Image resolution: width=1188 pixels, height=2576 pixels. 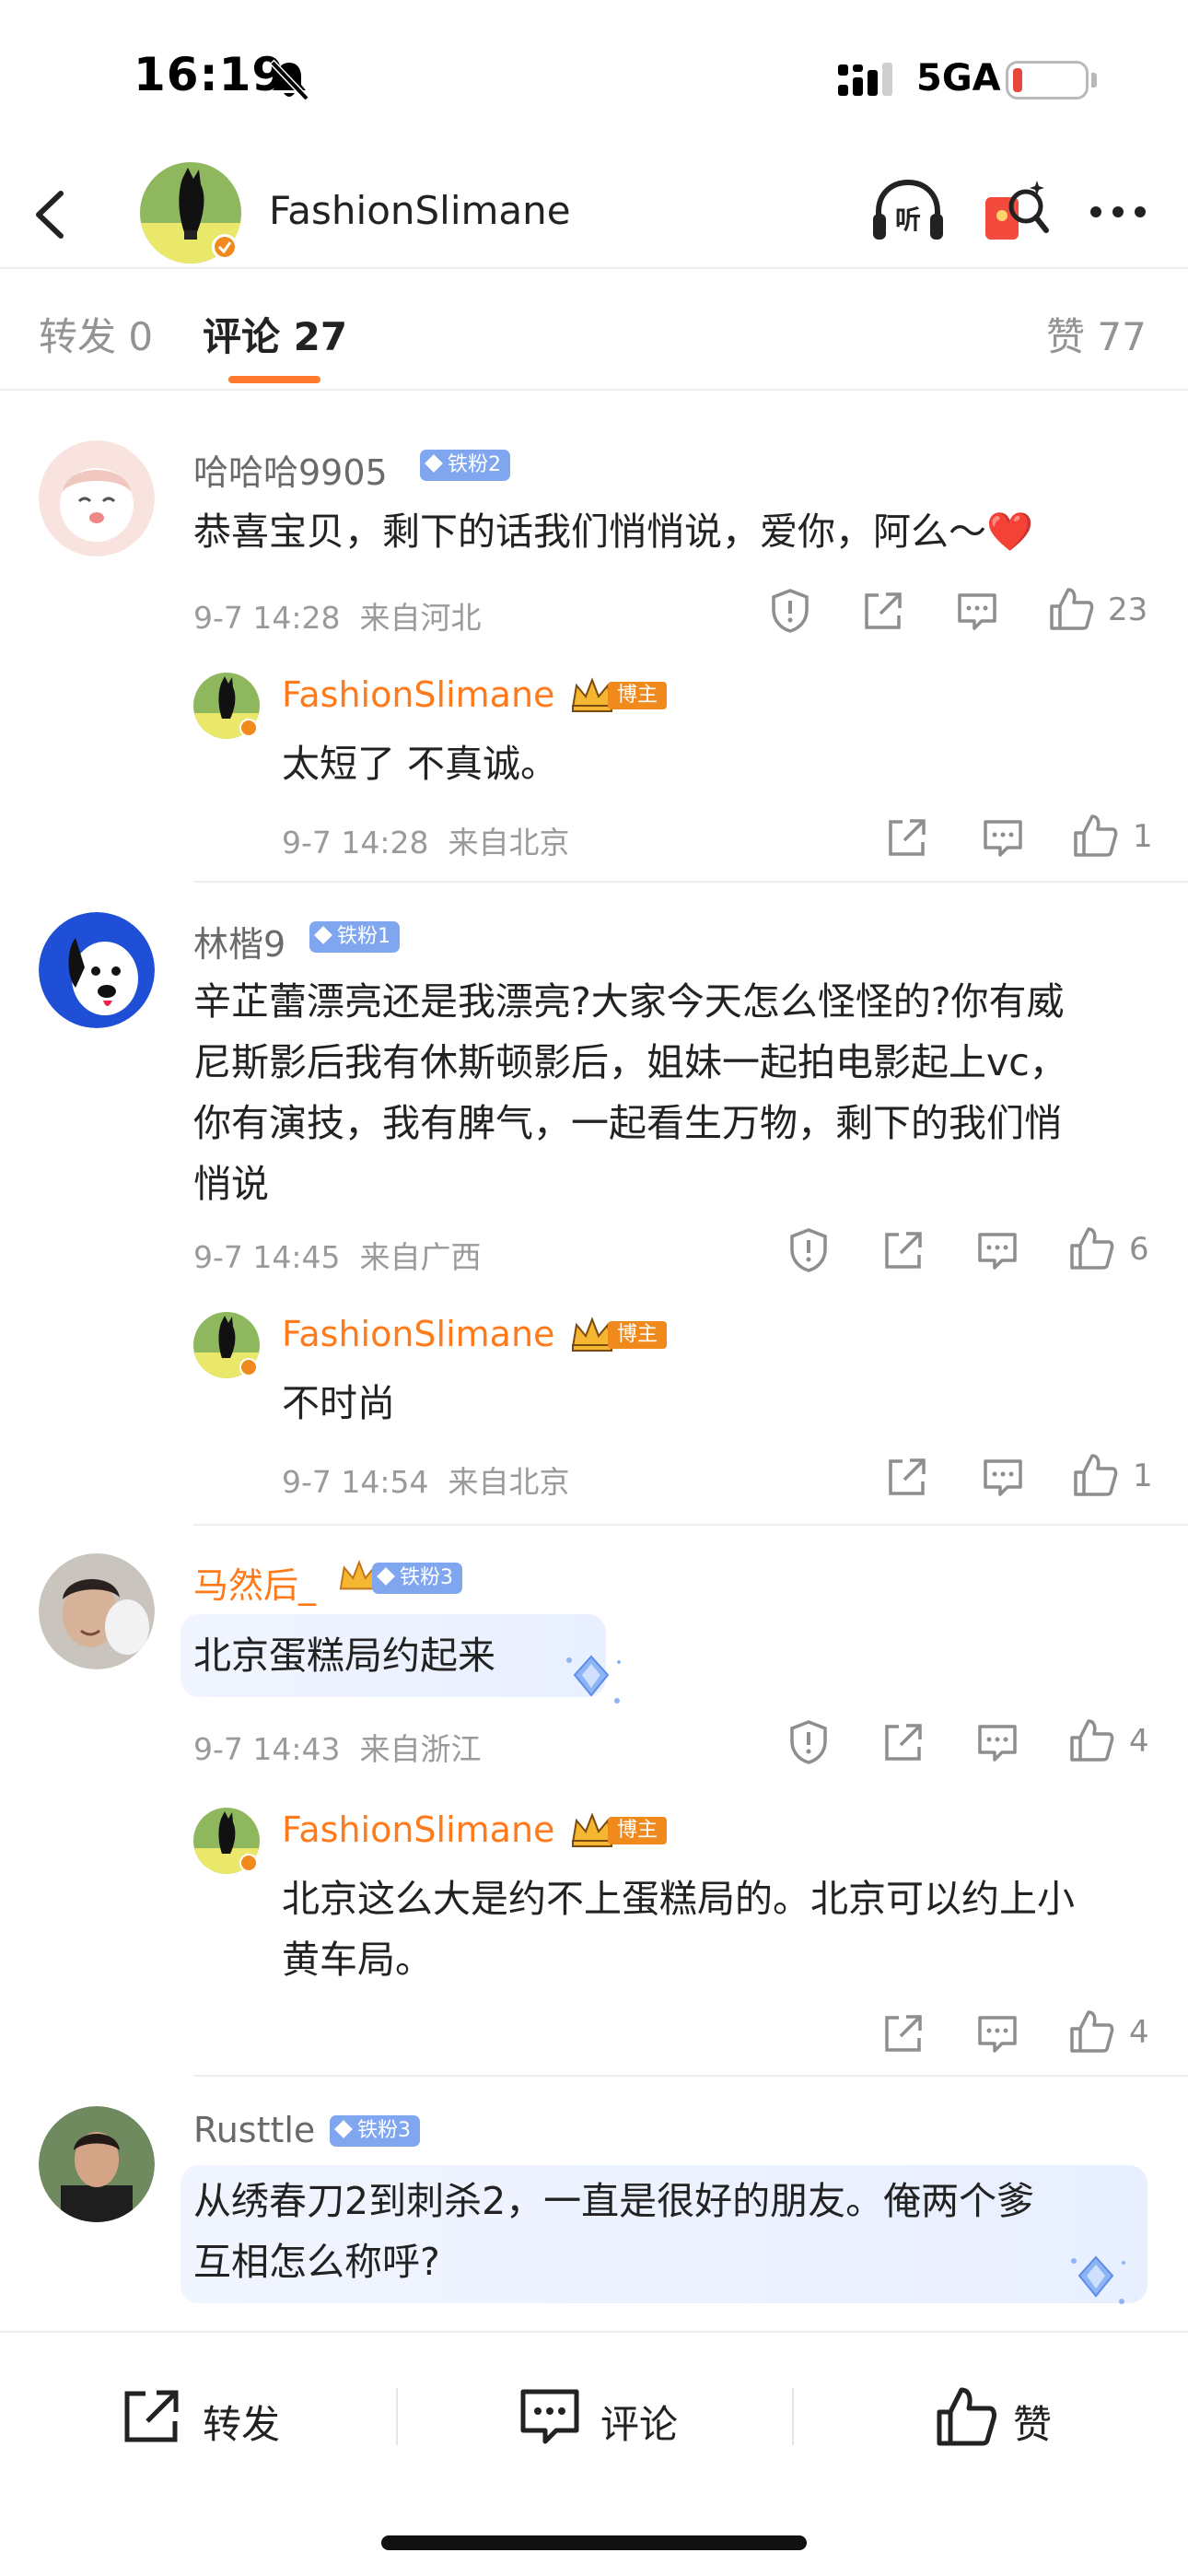 I want to click on comment-button: 评论, so click(x=605, y=2418).